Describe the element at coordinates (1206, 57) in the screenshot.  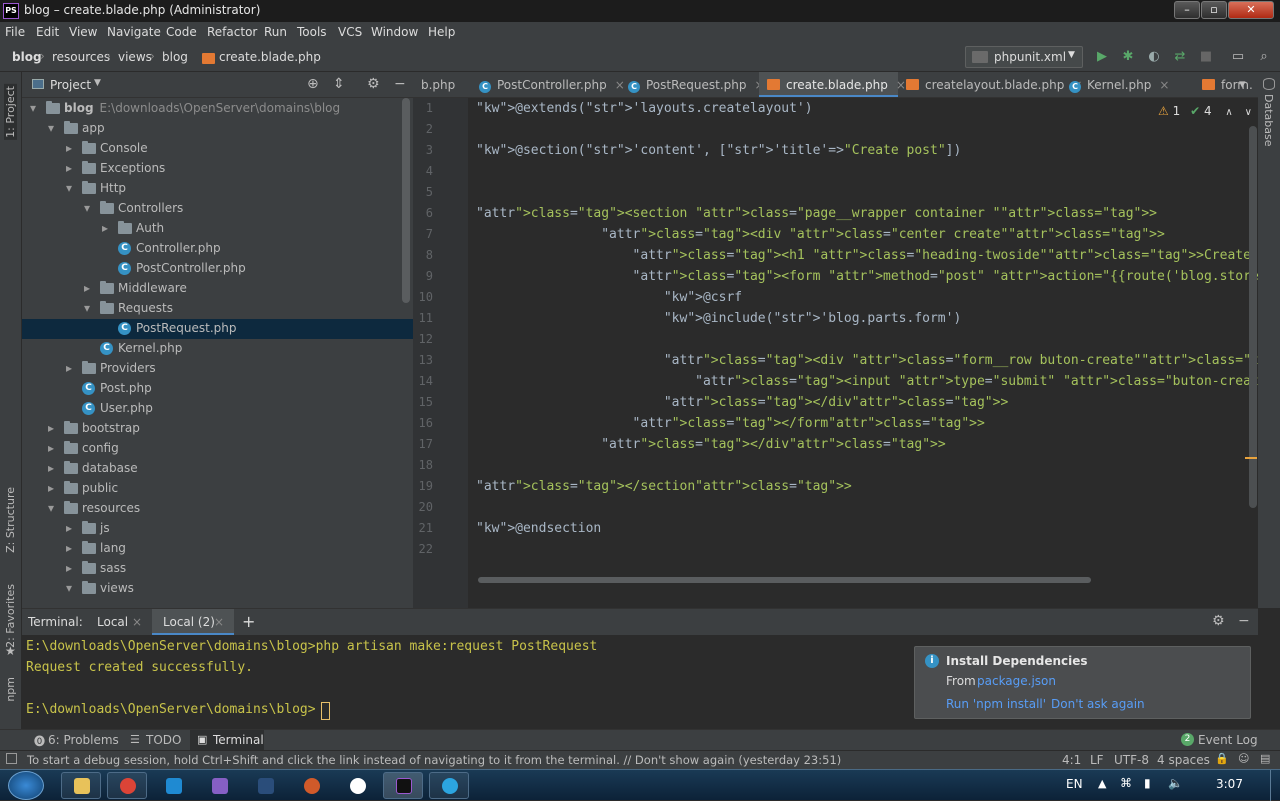
I see `stop-icon: ■` at that location.